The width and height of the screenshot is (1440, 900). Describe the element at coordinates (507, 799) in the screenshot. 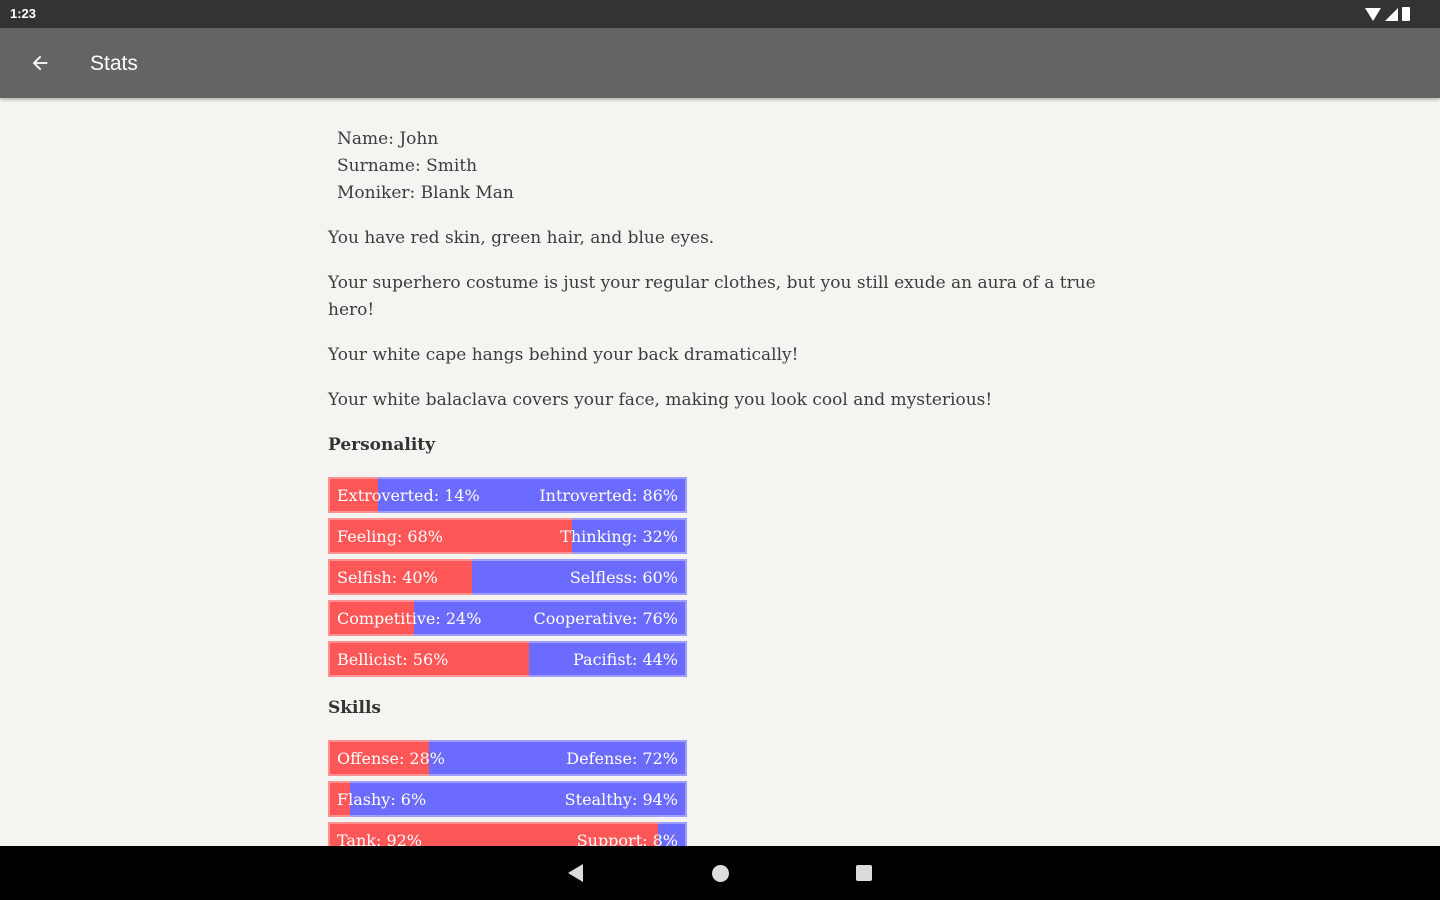

I see `stat-bar-flashiness: Flashy: 6% Stealthy: 94%` at that location.